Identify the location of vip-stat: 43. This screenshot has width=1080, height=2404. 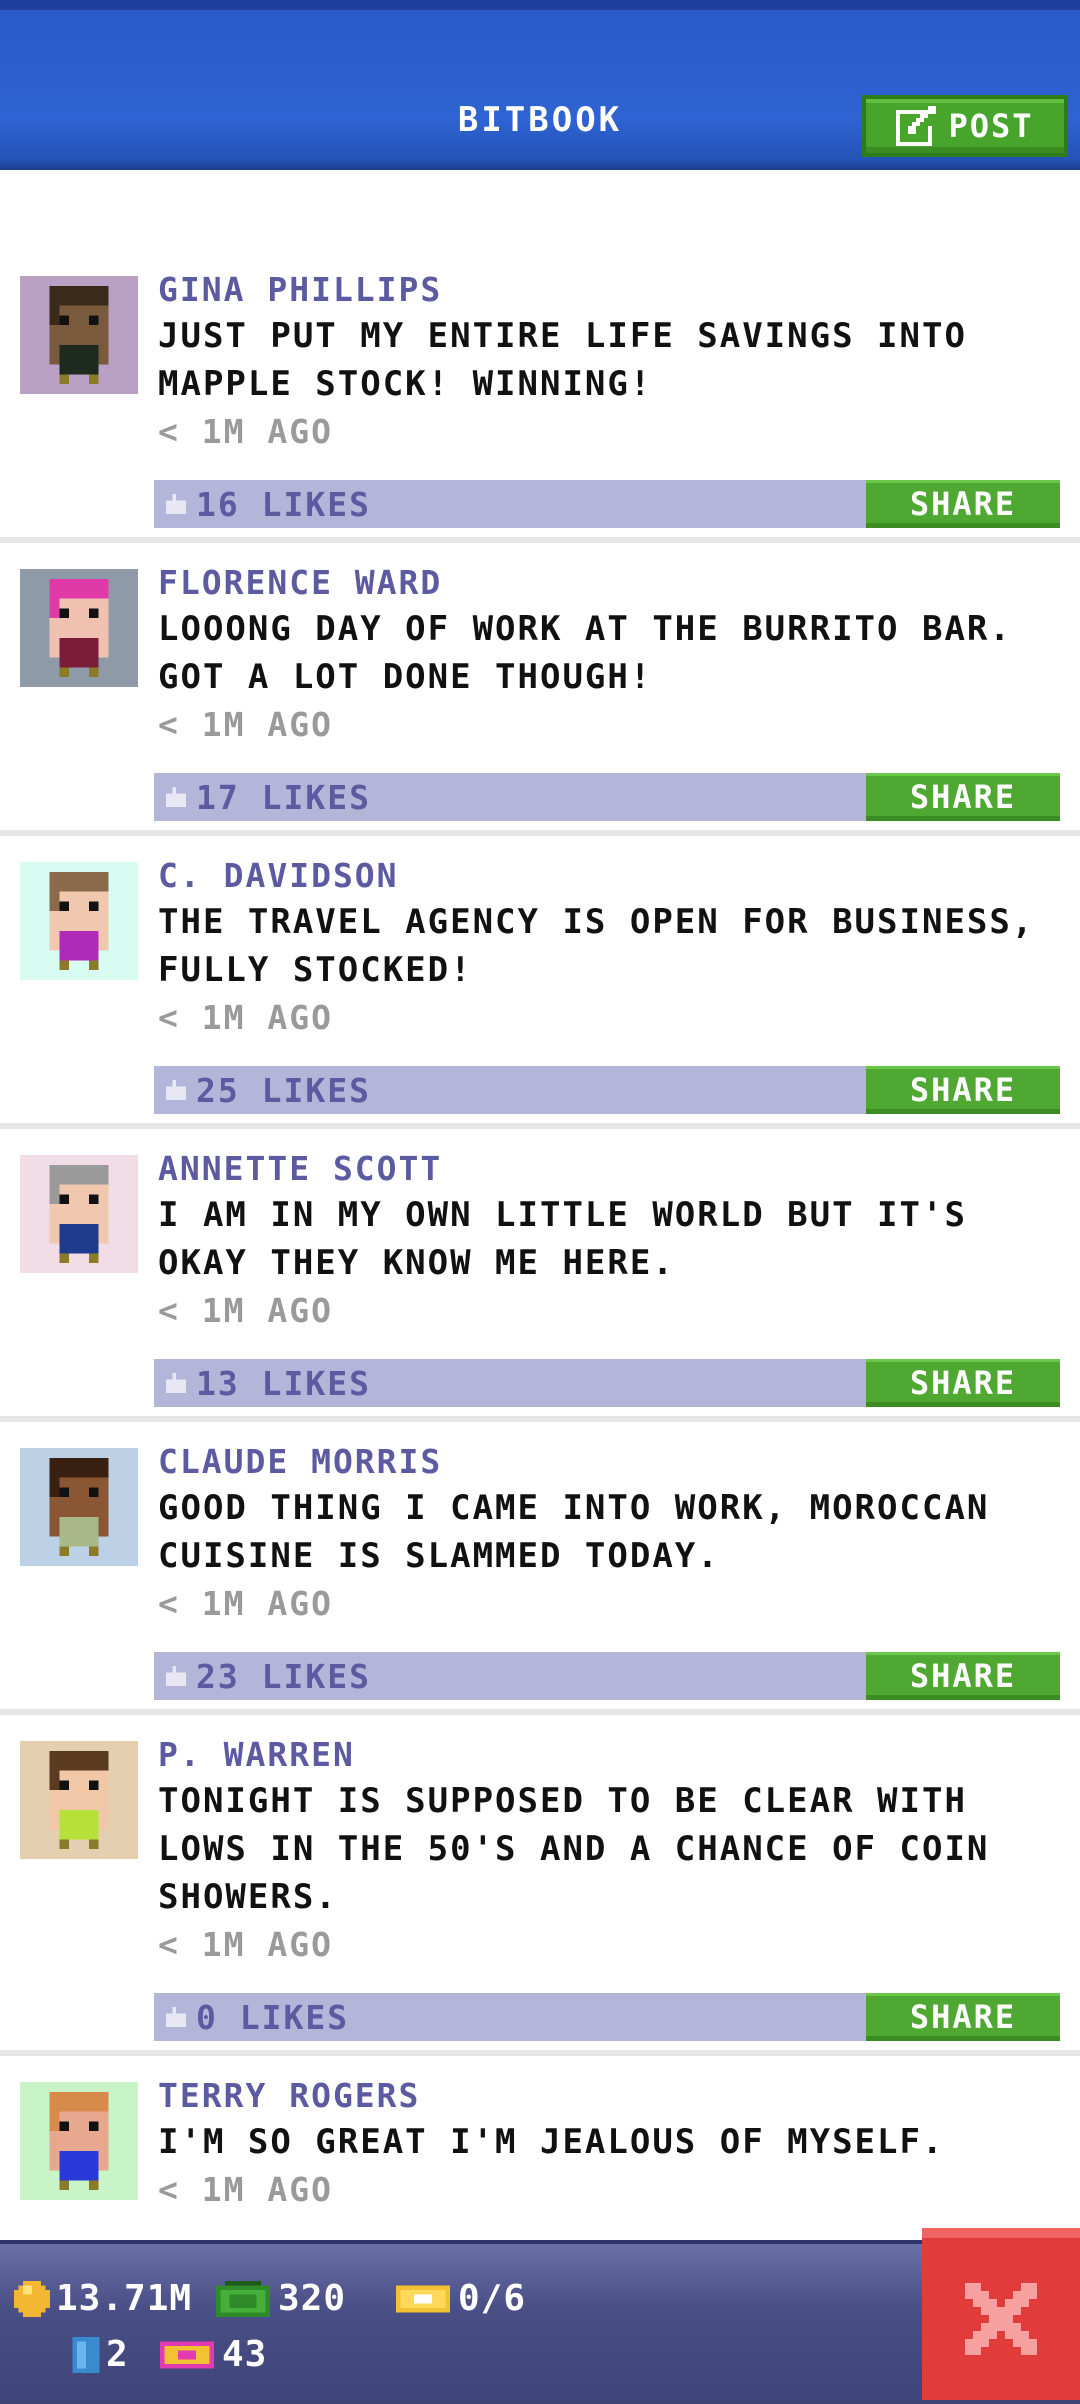
(212, 2354).